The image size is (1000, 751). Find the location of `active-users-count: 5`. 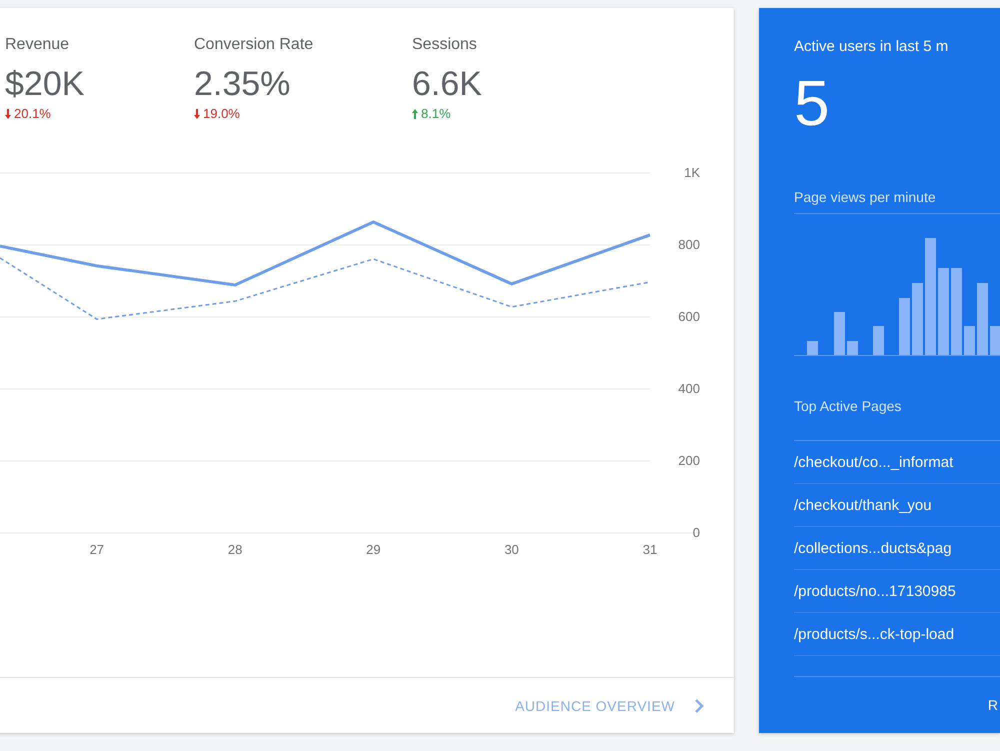

active-users-count: 5 is located at coordinates (812, 103).